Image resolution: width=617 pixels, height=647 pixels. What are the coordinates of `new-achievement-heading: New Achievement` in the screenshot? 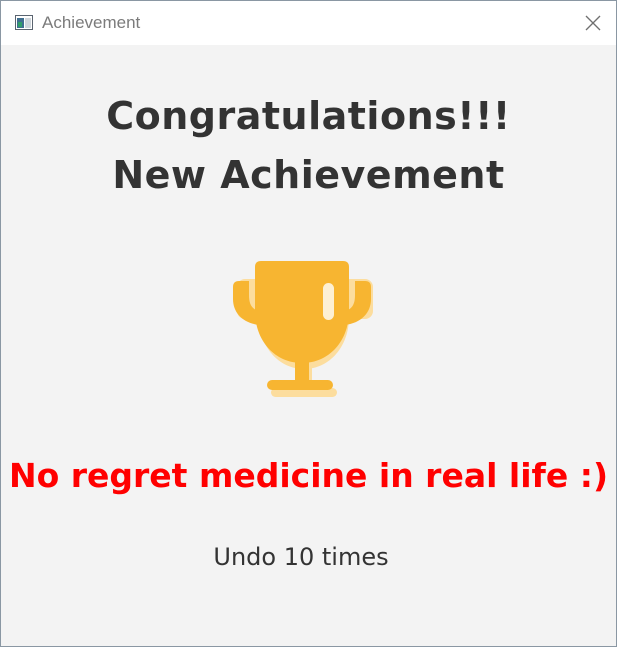 It's located at (308, 175).